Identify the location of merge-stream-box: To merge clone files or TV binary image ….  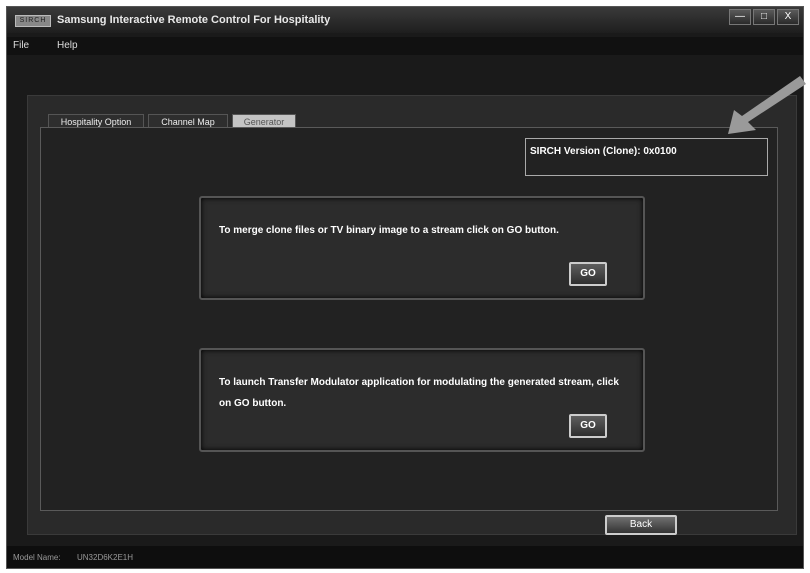
(422, 248).